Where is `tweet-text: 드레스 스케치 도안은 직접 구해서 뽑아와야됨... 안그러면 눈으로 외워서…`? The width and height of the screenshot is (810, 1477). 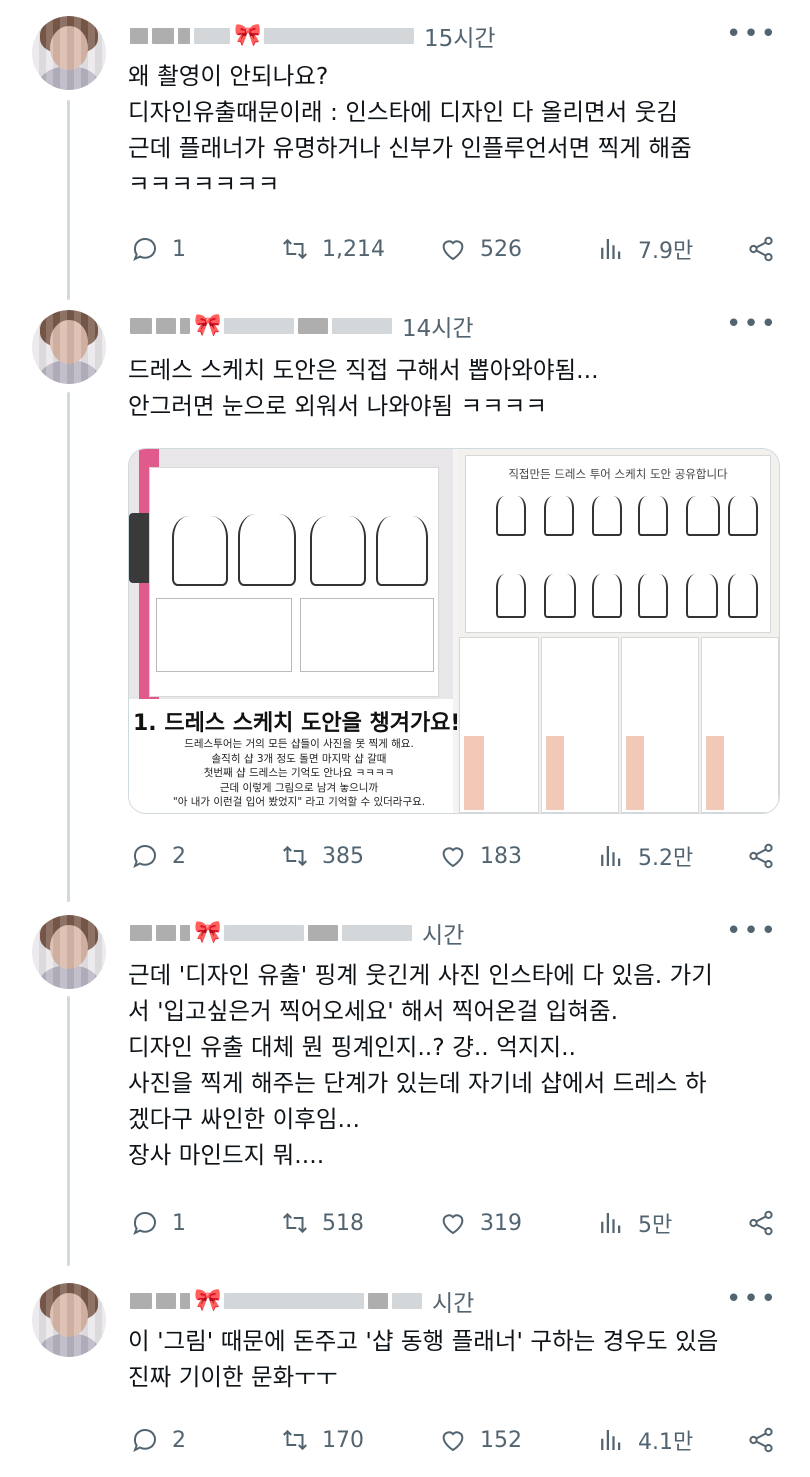 tweet-text: 드레스 스케치 도안은 직접 구해서 뽑아와야됨... 안그러면 눈으로 외워서… is located at coordinates (363, 388).